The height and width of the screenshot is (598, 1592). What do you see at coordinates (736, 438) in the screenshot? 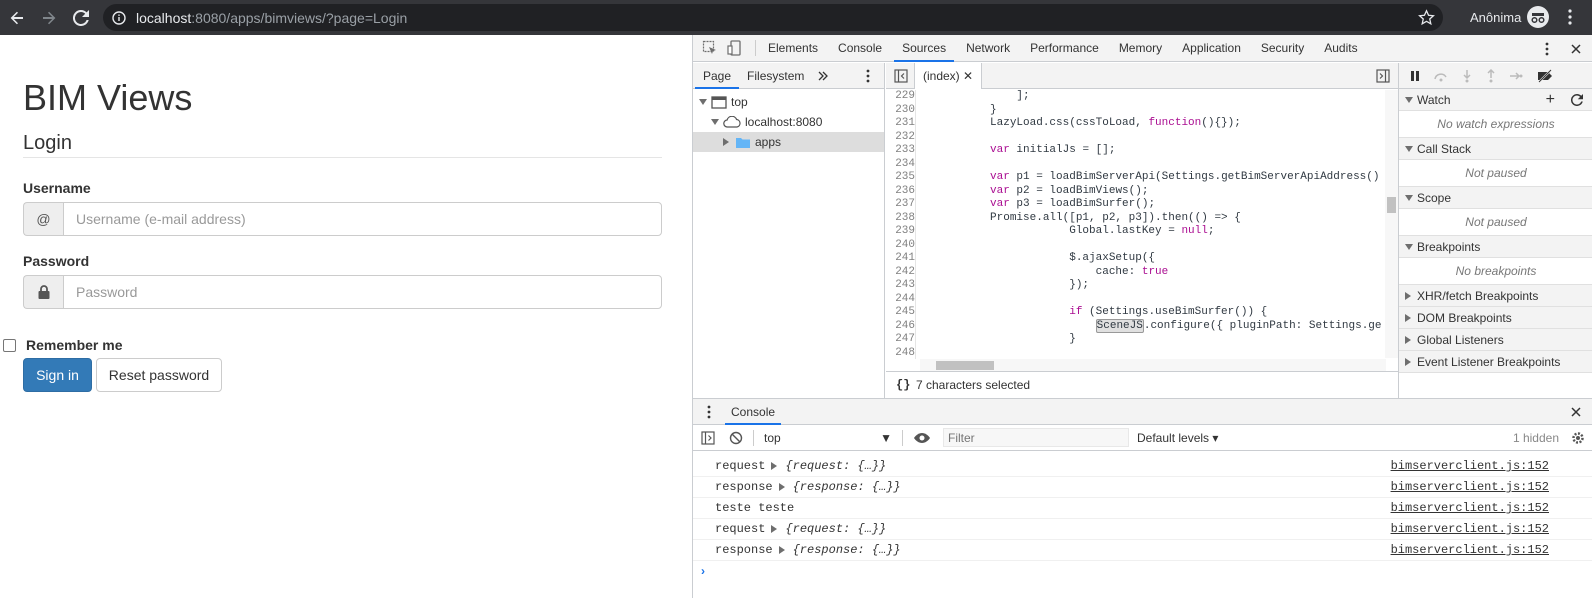
I see `clear-console-icon` at bounding box center [736, 438].